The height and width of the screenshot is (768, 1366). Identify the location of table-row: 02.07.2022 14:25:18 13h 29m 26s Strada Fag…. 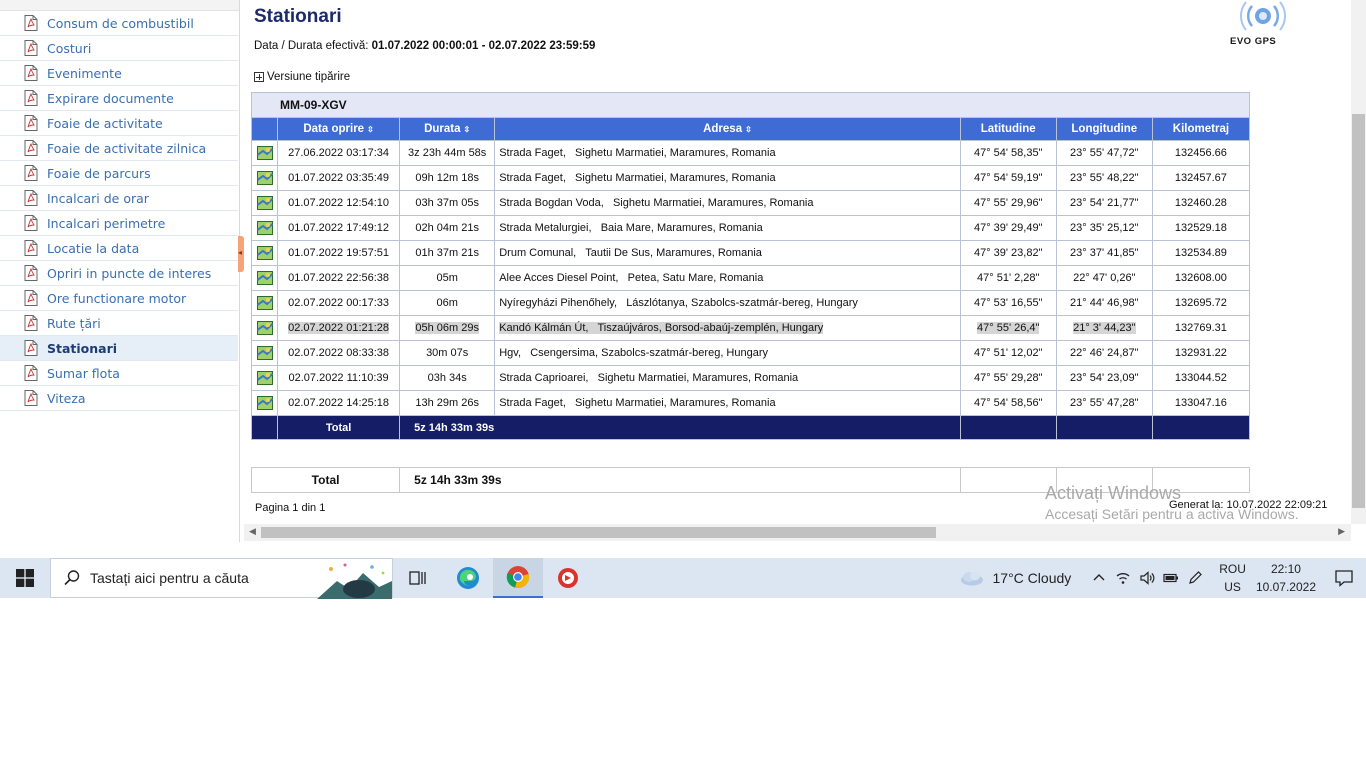
(750, 403).